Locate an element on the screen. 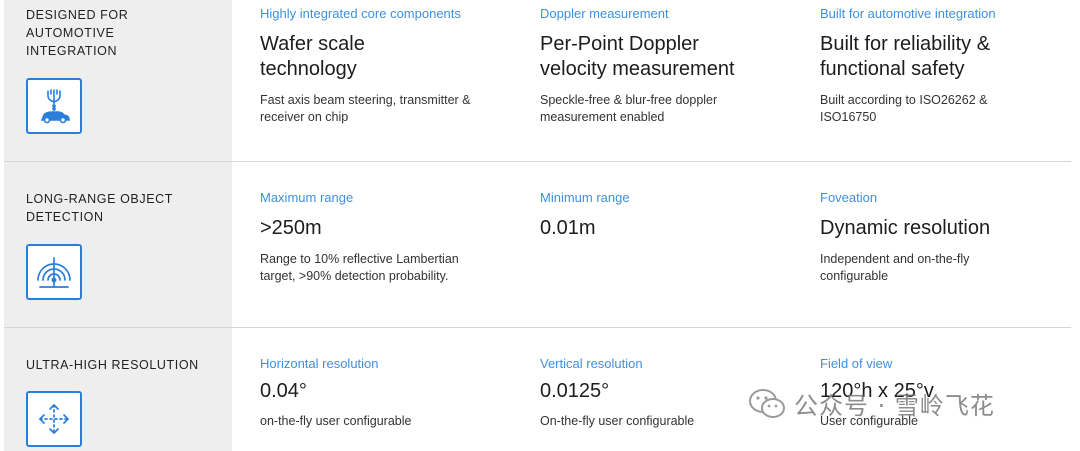  spec-value: 0.04° is located at coordinates (283, 391).